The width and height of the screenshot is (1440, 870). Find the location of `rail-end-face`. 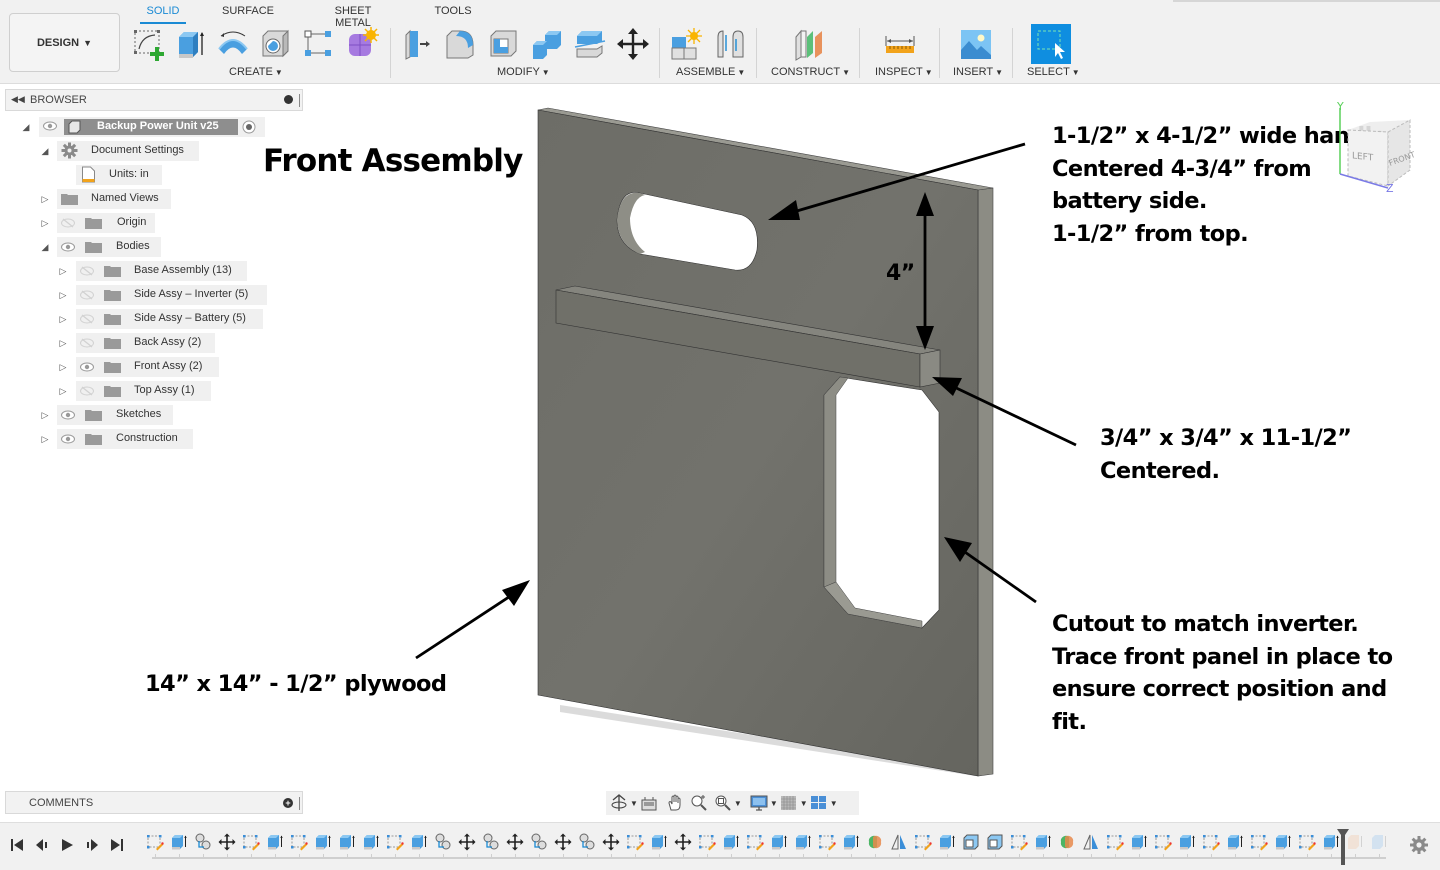

rail-end-face is located at coordinates (930, 368).